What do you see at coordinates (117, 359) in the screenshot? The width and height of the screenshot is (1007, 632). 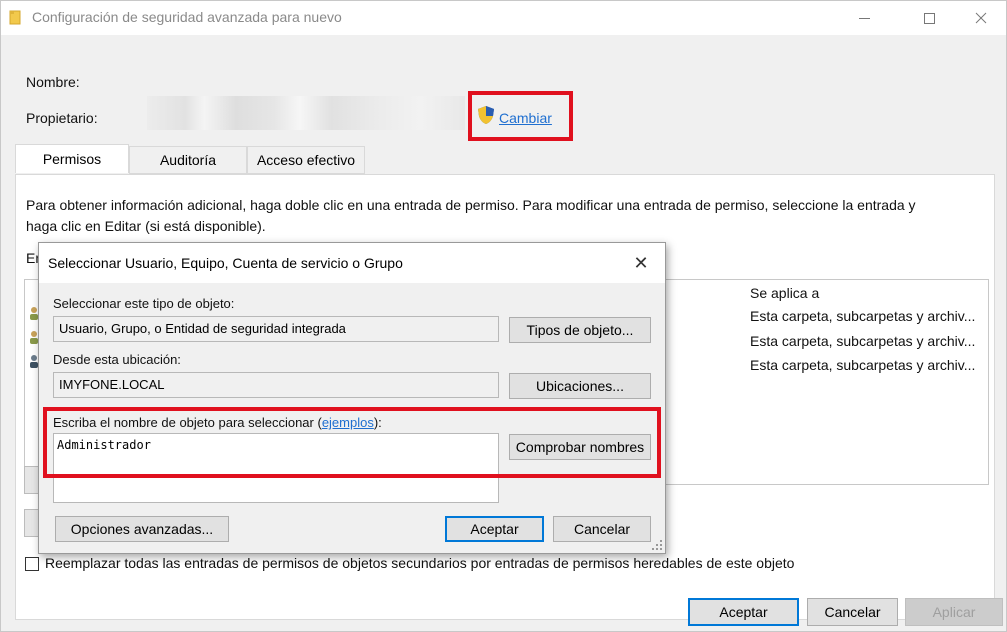 I see `location-label: Desde esta ubicación:` at bounding box center [117, 359].